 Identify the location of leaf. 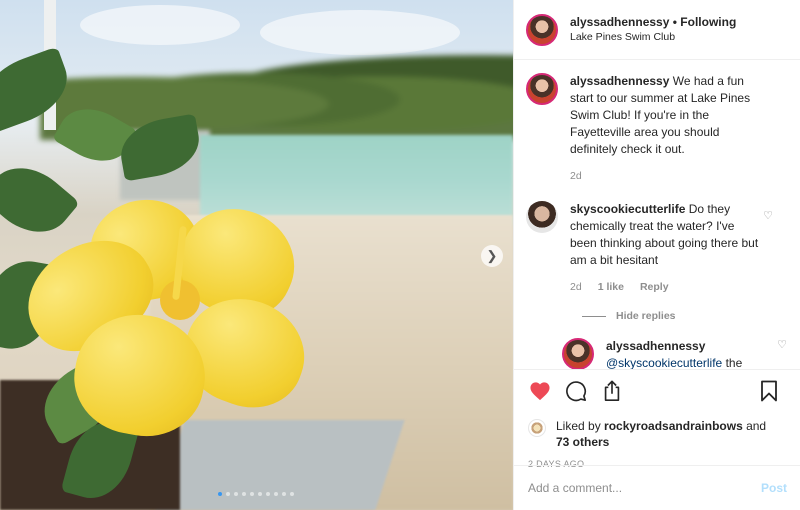
(40, 200).